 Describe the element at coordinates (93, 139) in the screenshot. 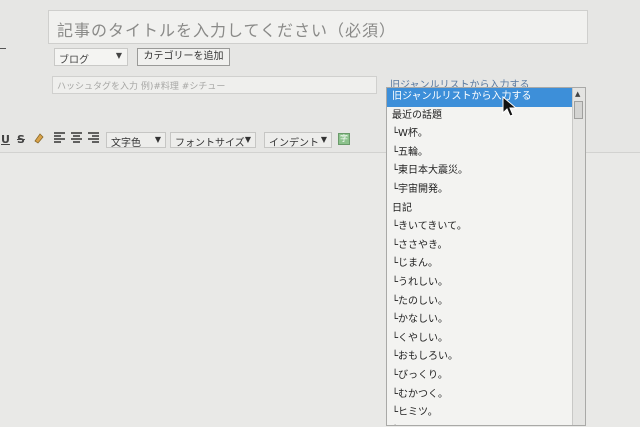

I see `align-right-icon` at that location.